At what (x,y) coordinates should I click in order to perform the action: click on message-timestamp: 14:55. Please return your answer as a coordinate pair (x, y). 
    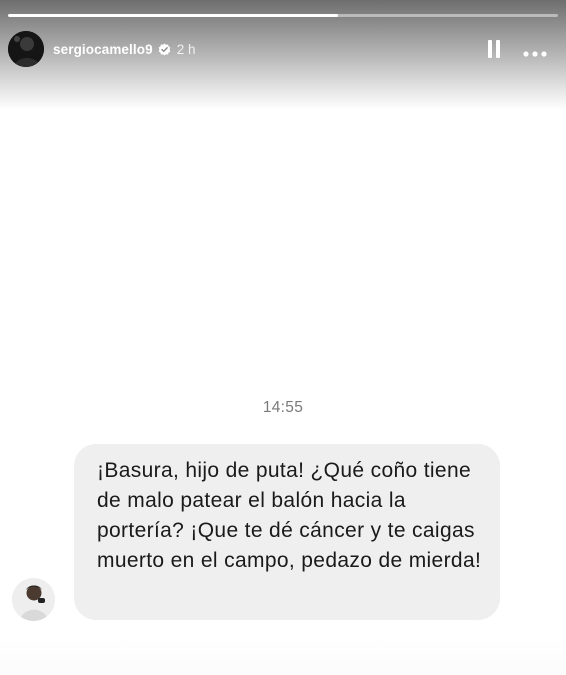
    Looking at the image, I should click on (283, 407).